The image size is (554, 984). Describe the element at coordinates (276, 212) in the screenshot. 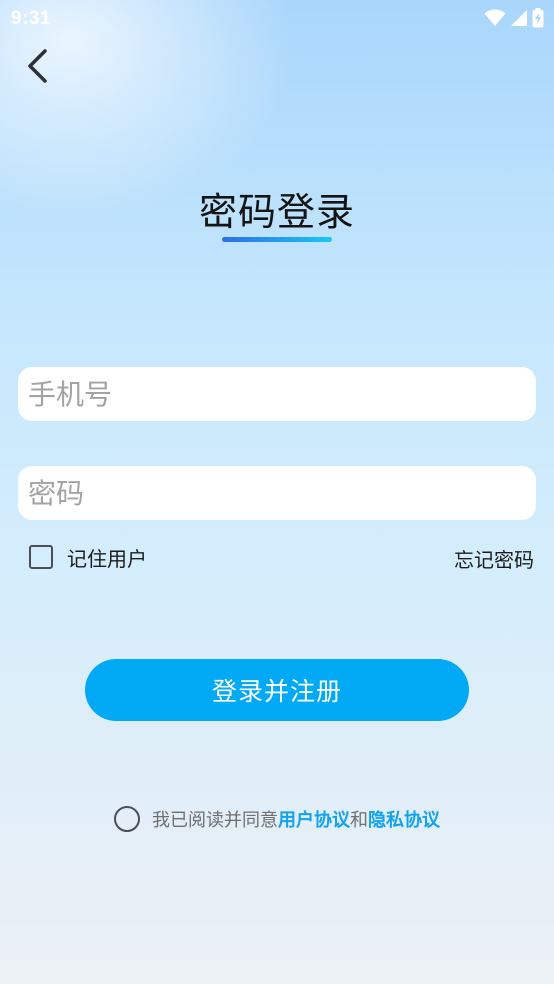

I see `page-title: 密码登录` at that location.